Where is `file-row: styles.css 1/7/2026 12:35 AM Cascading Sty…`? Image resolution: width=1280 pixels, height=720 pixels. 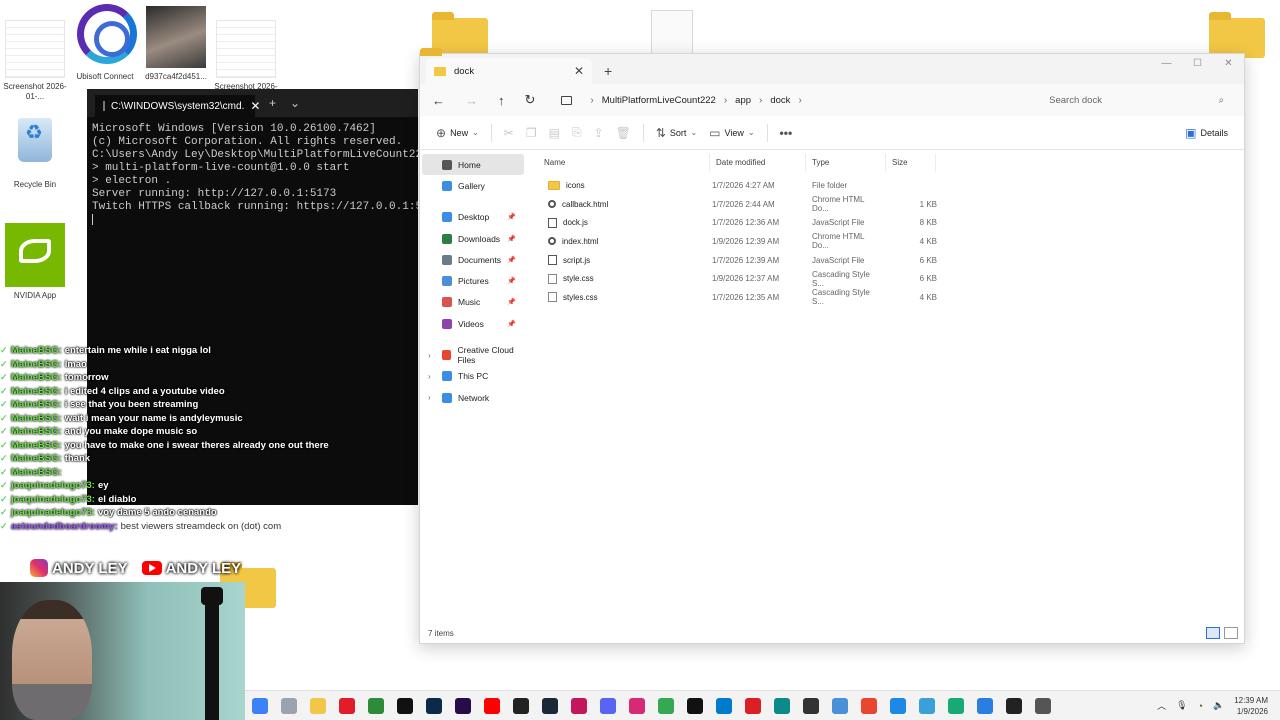
file-row: styles.css 1/7/2026 12:35 AM Cascading Sty… is located at coordinates (891, 297).